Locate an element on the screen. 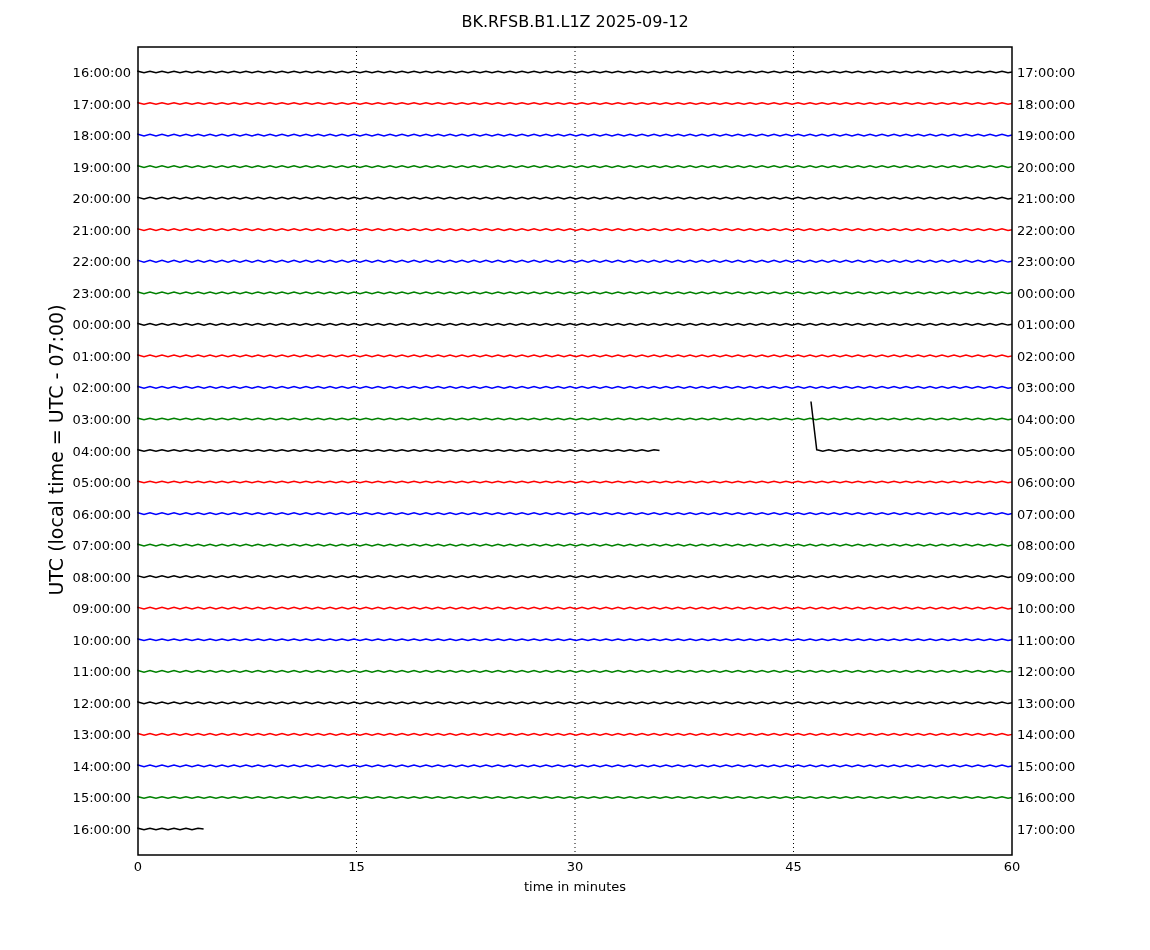 The height and width of the screenshot is (950, 1150). row-end-time: 07:00:00 is located at coordinates (1046, 514).